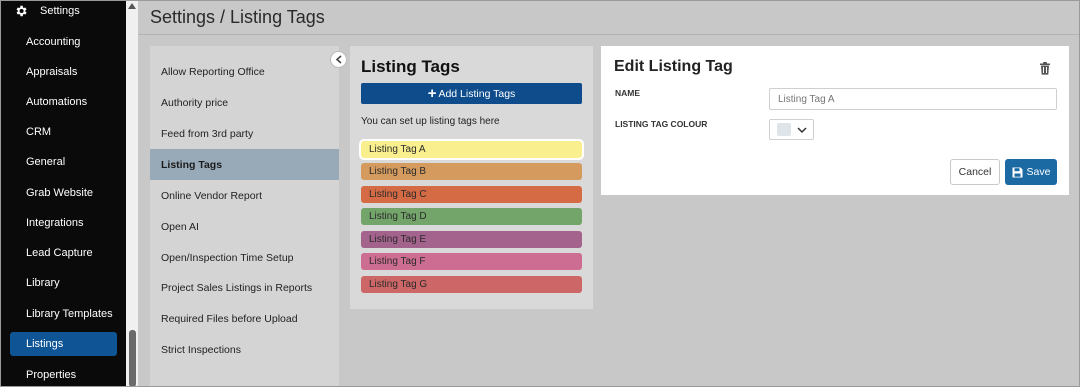  Describe the element at coordinates (471, 239) in the screenshot. I see `listing-tag-item: Listing Tag E` at that location.